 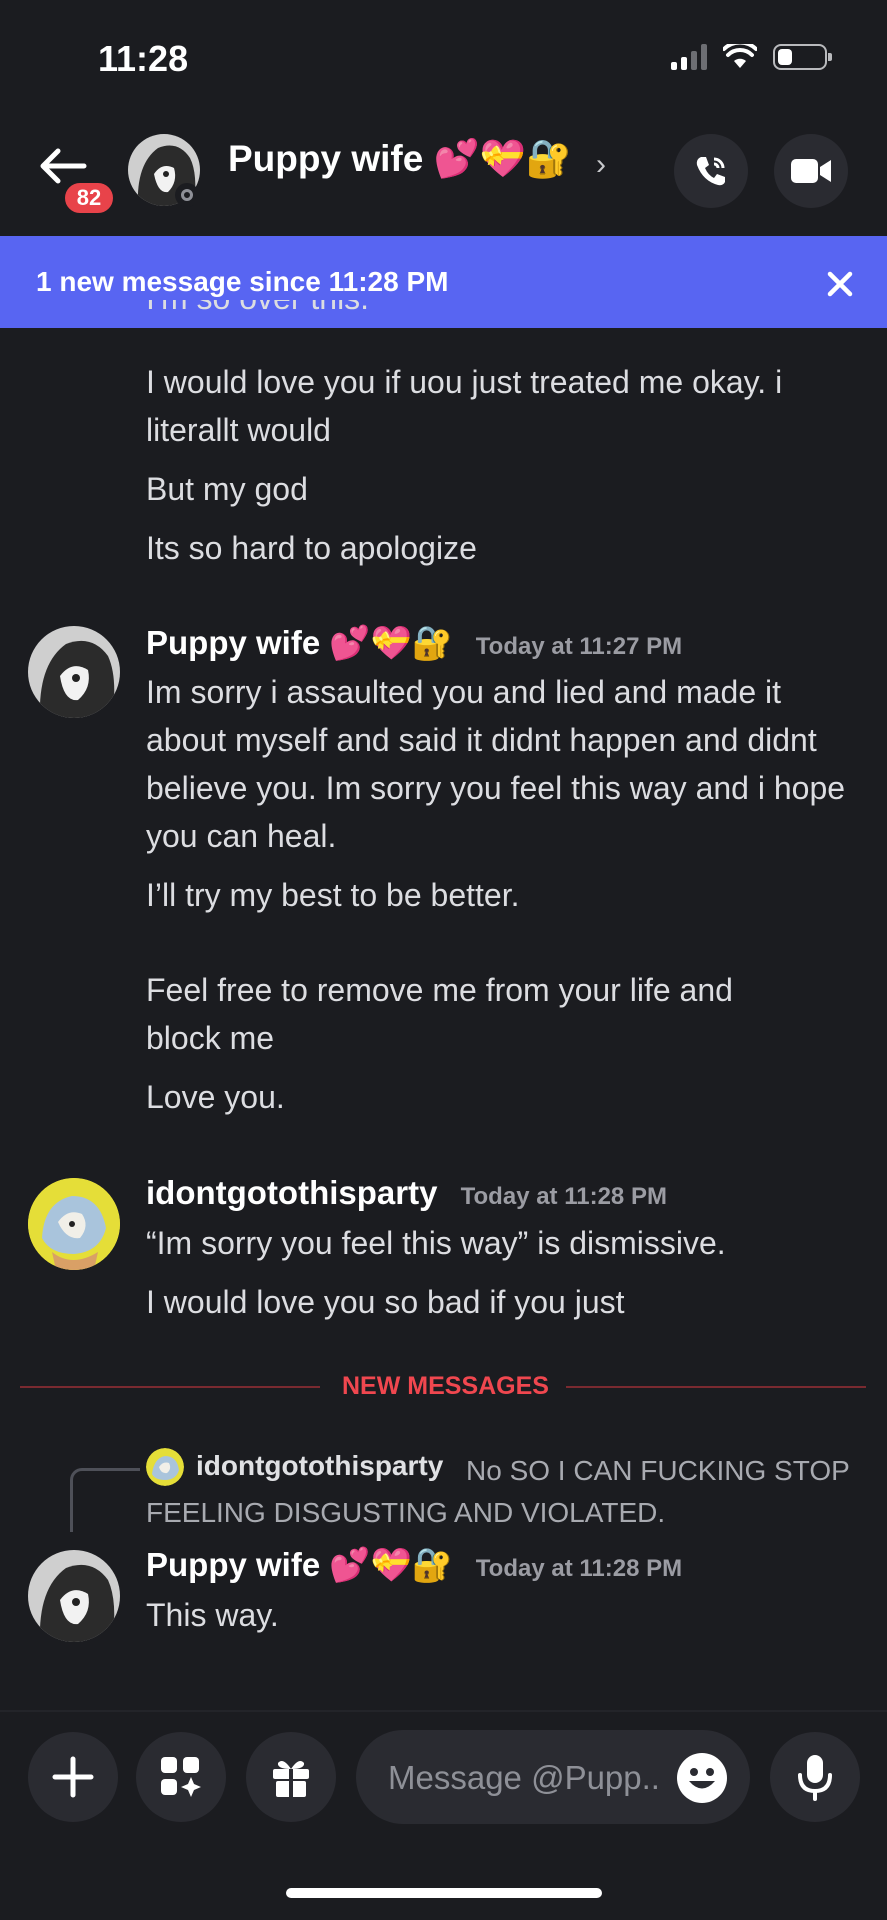 I want to click on new-messages-divider: NEW MESSAGES, so click(x=445, y=1386).